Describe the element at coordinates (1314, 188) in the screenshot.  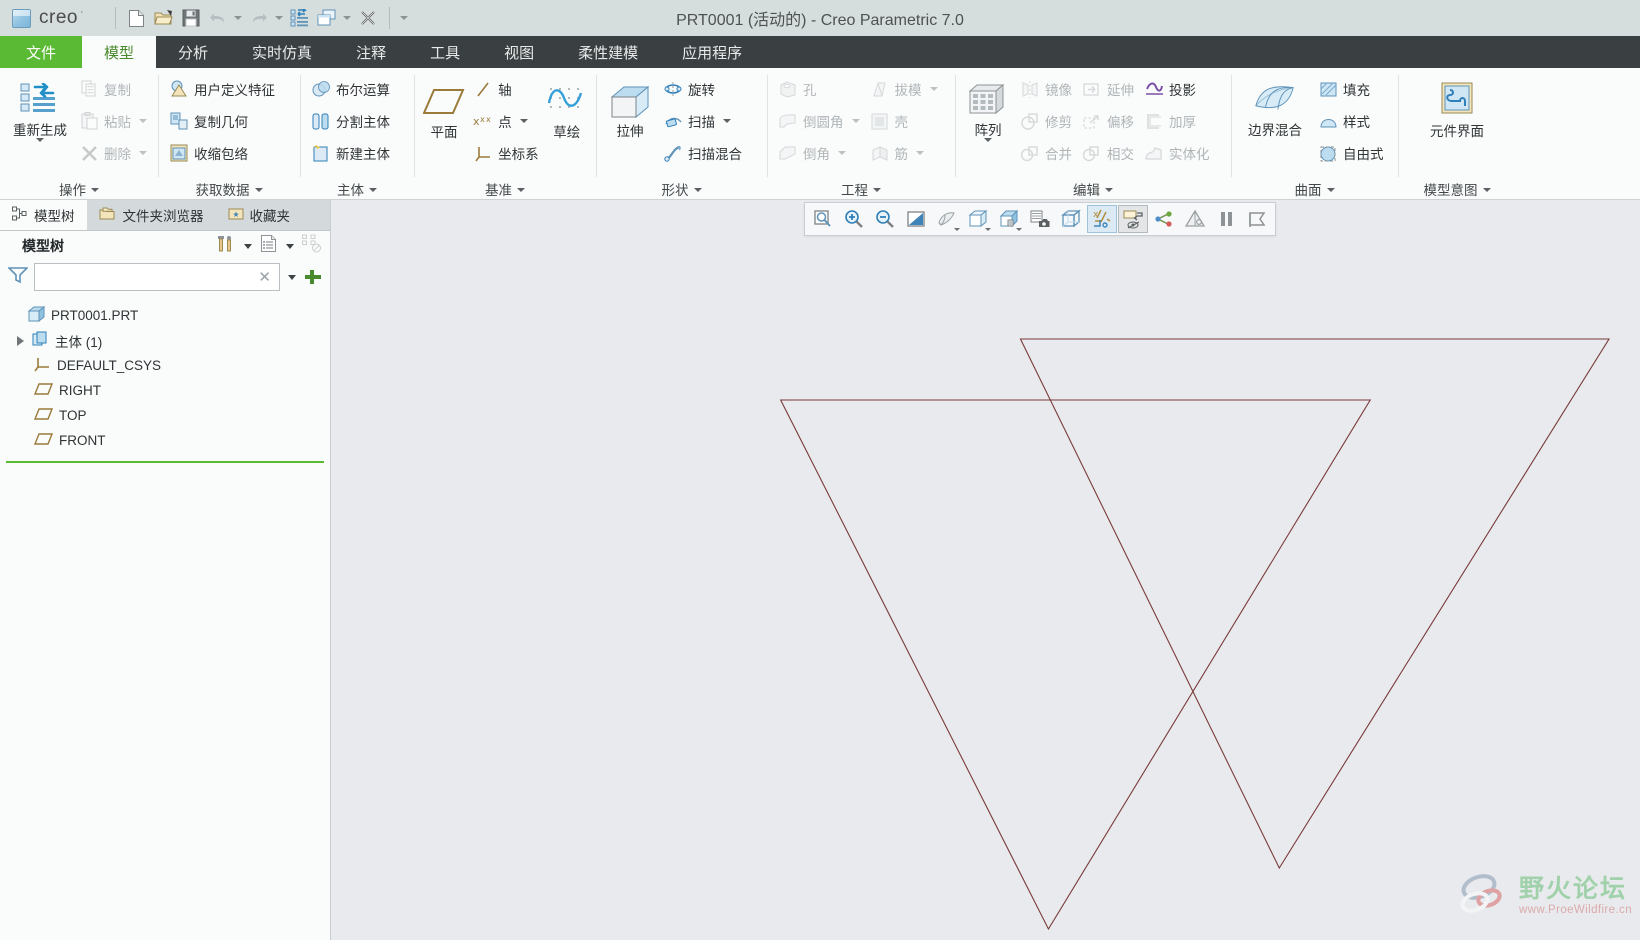
I see `group-label-surfaces: 曲面` at that location.